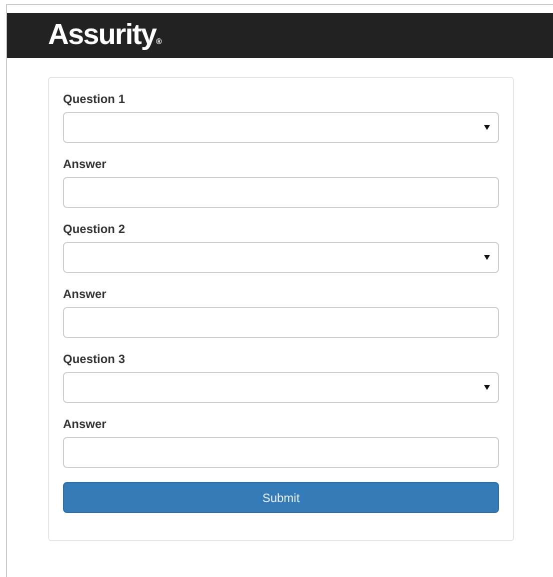 The image size is (553, 577). What do you see at coordinates (94, 99) in the screenshot?
I see `field-label: Question 1` at bounding box center [94, 99].